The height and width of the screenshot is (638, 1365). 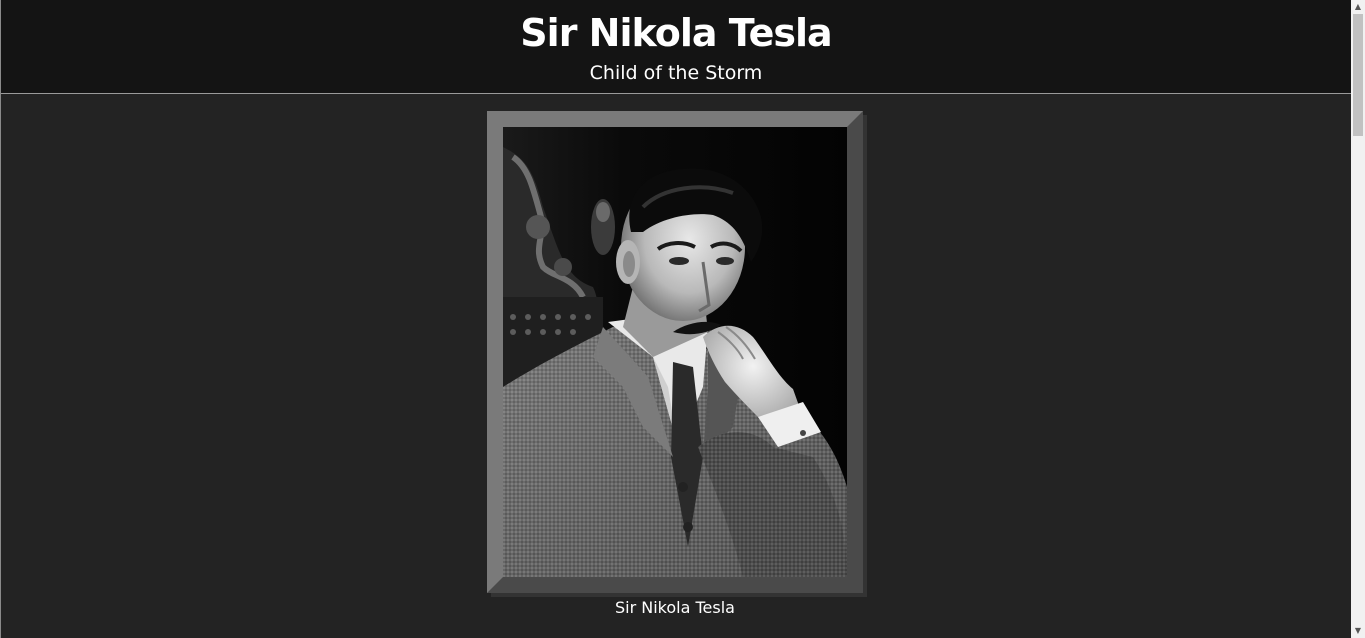 I want to click on scroll-up-arrow-icon: ▲, so click(x=1358, y=7).